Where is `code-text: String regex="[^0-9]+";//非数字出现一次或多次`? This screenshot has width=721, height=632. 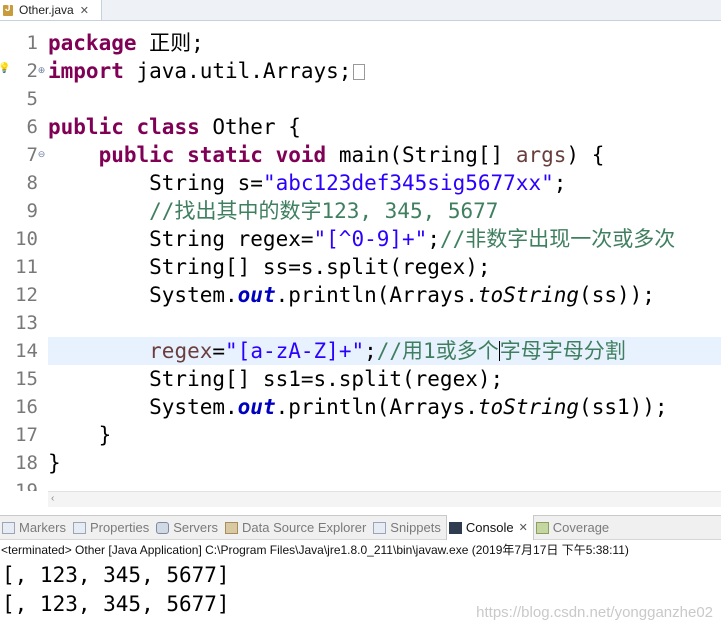
code-text: String regex="[^0-9]+";//非数字出现一次或多次 is located at coordinates (384, 239).